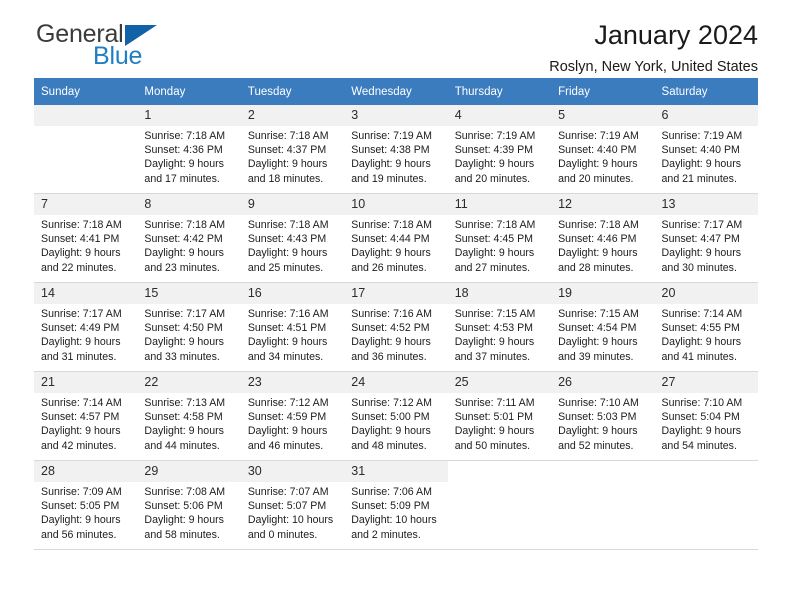 This screenshot has width=792, height=612. I want to click on day-number: 14, so click(86, 293).